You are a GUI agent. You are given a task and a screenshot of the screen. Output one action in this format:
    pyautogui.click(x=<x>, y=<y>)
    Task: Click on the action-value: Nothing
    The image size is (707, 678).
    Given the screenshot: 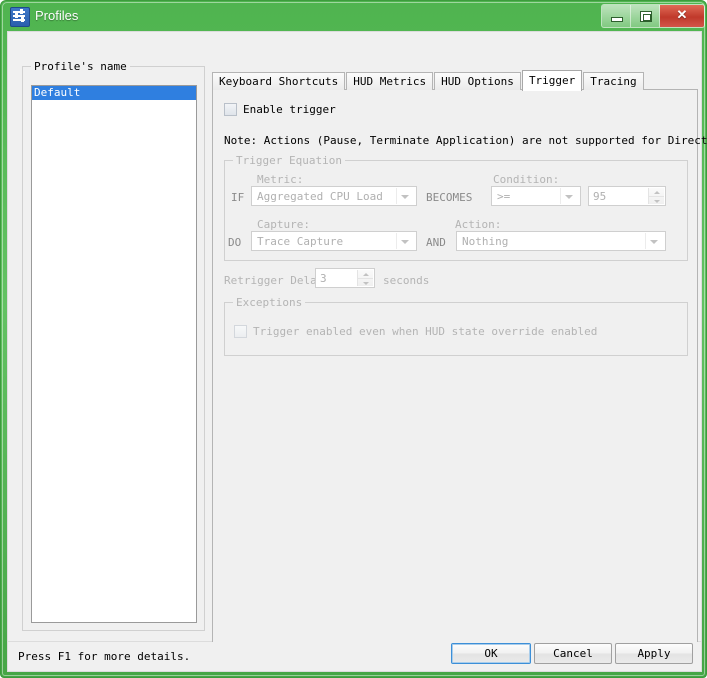 What is the action you would take?
    pyautogui.click(x=485, y=241)
    